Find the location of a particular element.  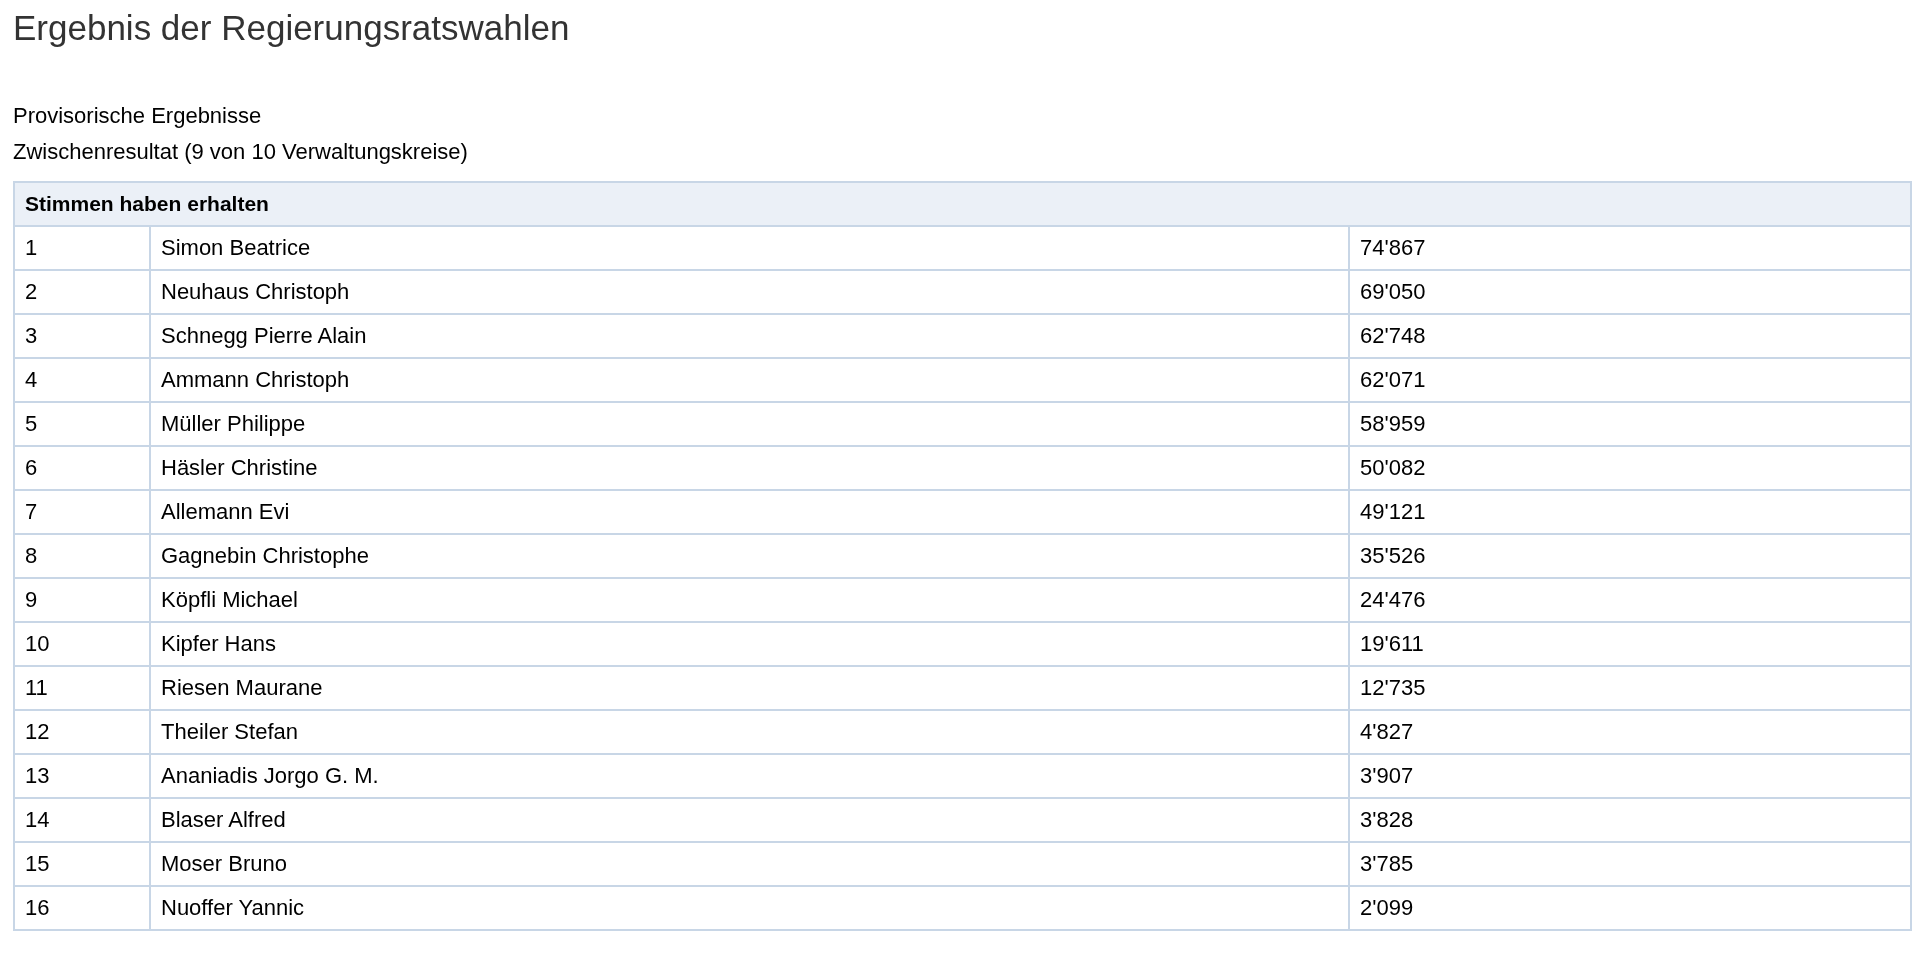

rank-cell: 11 is located at coordinates (82, 688).